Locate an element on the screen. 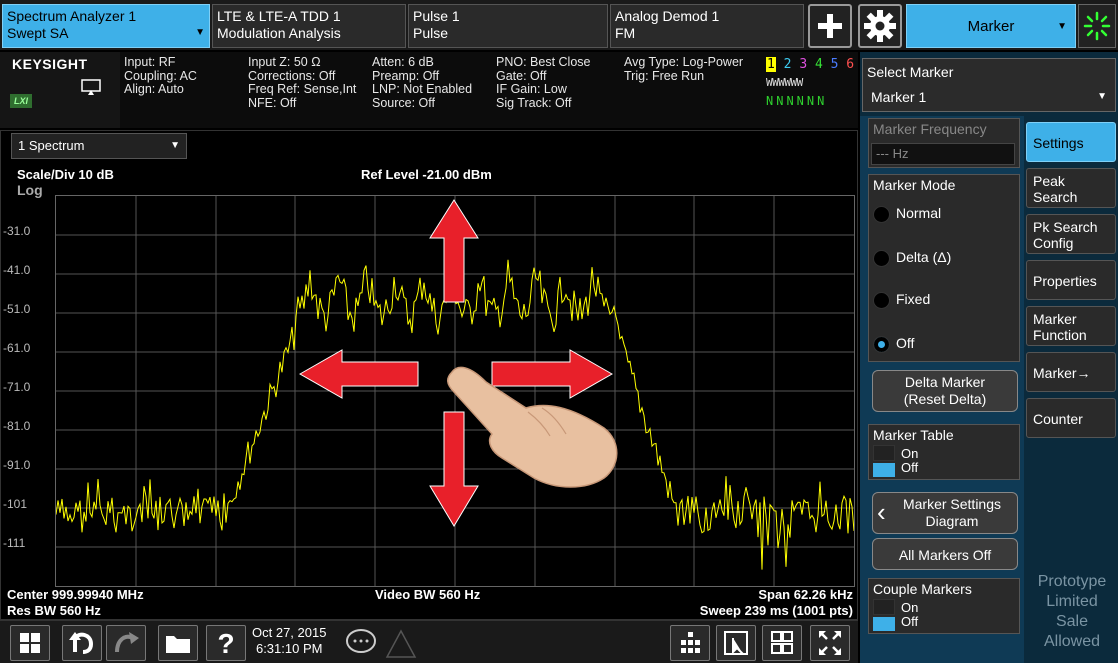 The height and width of the screenshot is (663, 1118). all-markers-off-button: All Markers Off is located at coordinates (945, 554).